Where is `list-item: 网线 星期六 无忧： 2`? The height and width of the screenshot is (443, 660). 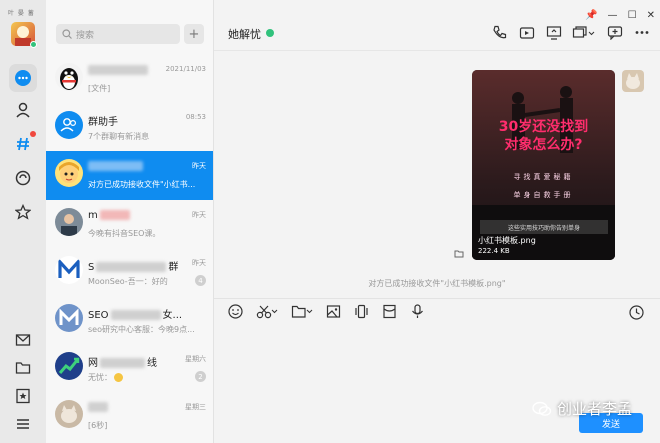 list-item: 网线 星期六 无忧： 2 is located at coordinates (129, 368).